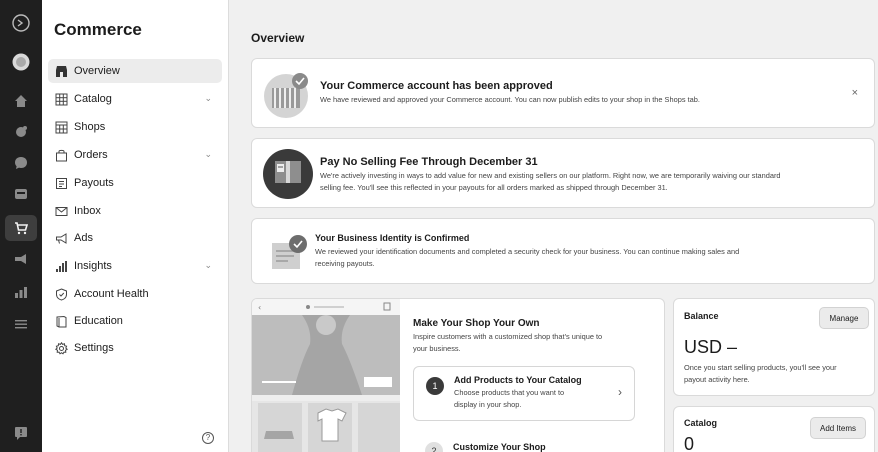  What do you see at coordinates (208, 438) in the screenshot?
I see `help-icon: ?` at bounding box center [208, 438].